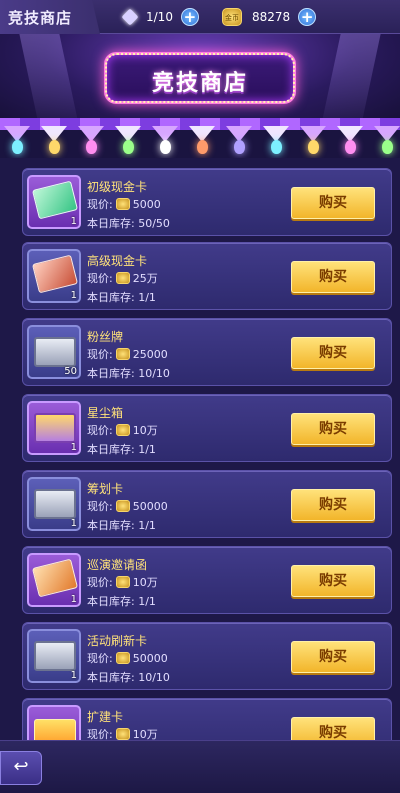  Describe the element at coordinates (105, 337) in the screenshot. I see `item-name: 粉丝牌` at that location.